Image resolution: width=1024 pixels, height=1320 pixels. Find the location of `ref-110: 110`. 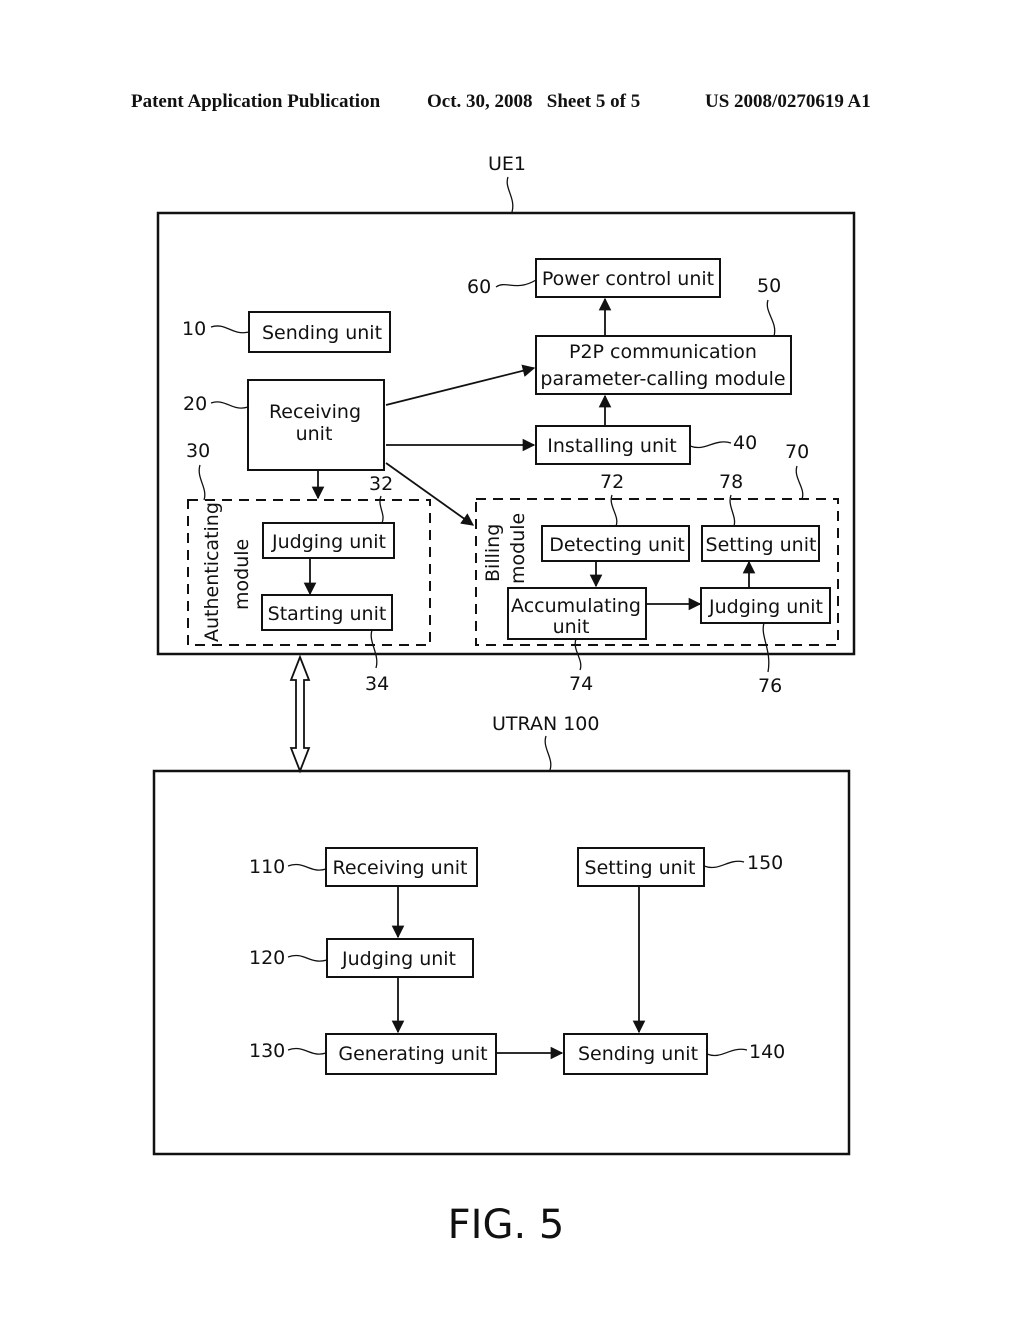

ref-110: 110 is located at coordinates (267, 867).